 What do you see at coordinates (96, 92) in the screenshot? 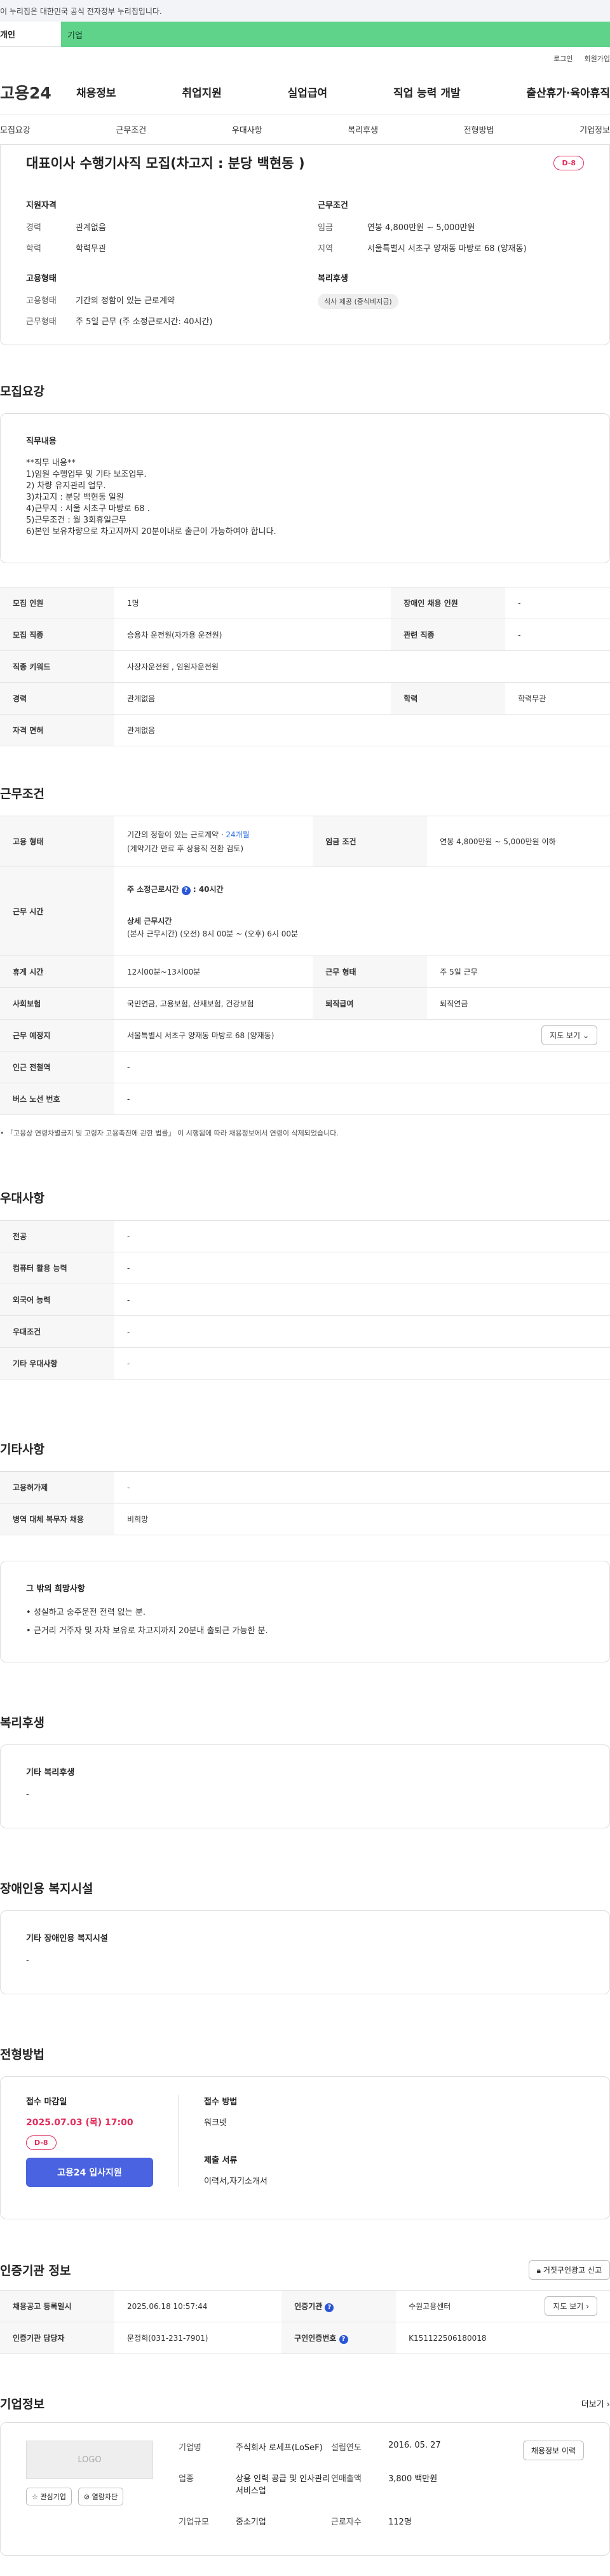
I see `gnb-item-jobs: 채용정보` at bounding box center [96, 92].